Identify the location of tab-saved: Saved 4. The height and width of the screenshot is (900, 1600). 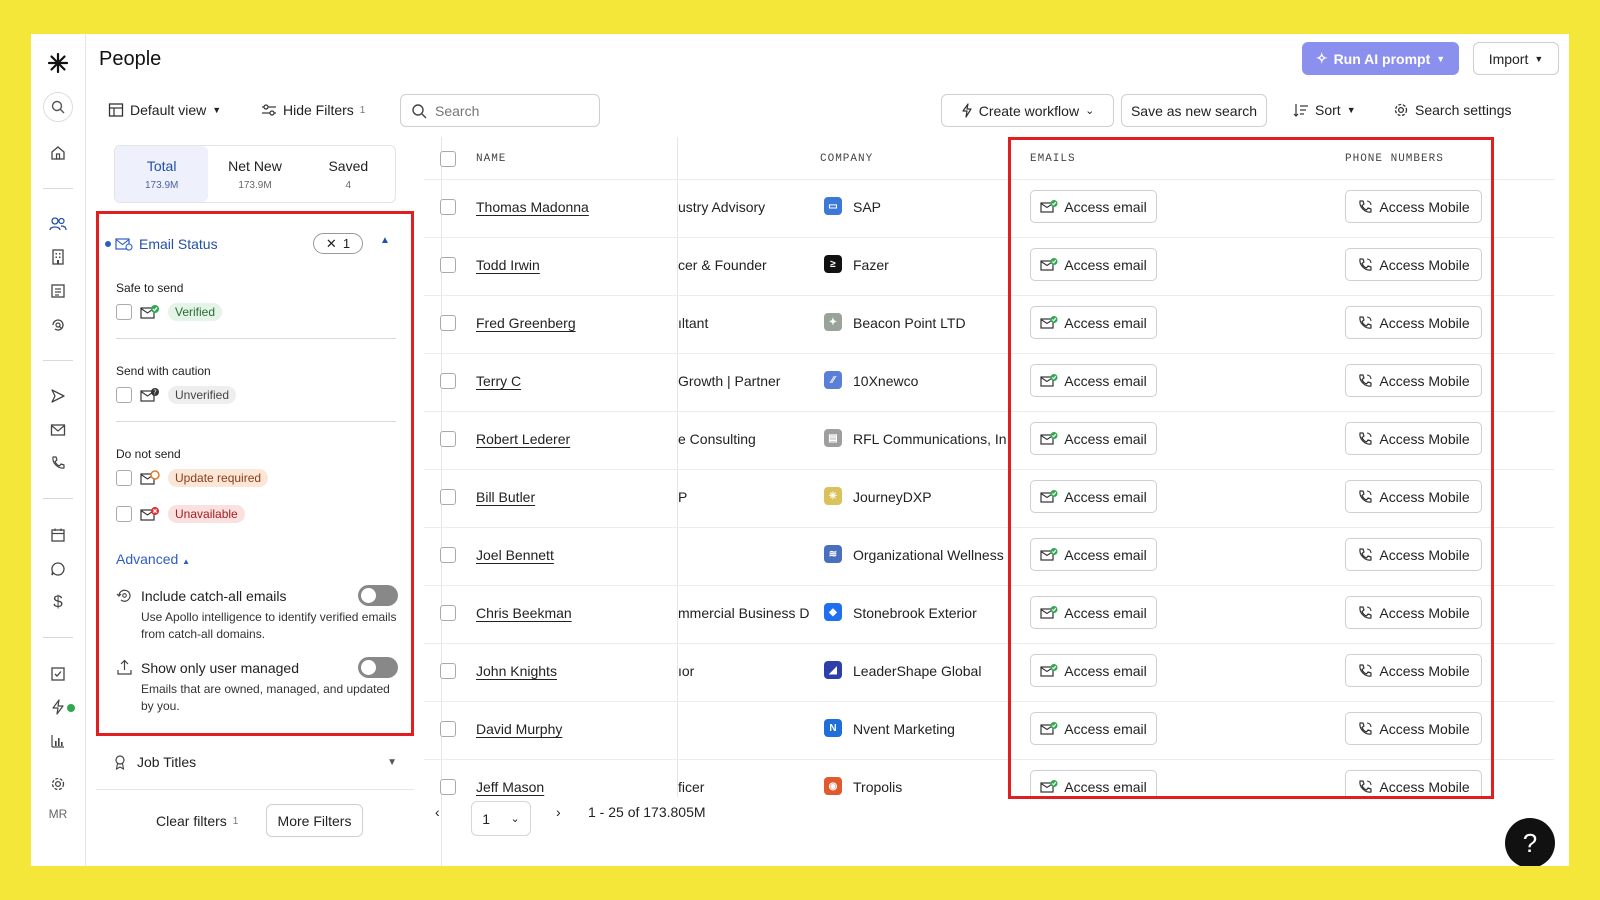
(348, 174).